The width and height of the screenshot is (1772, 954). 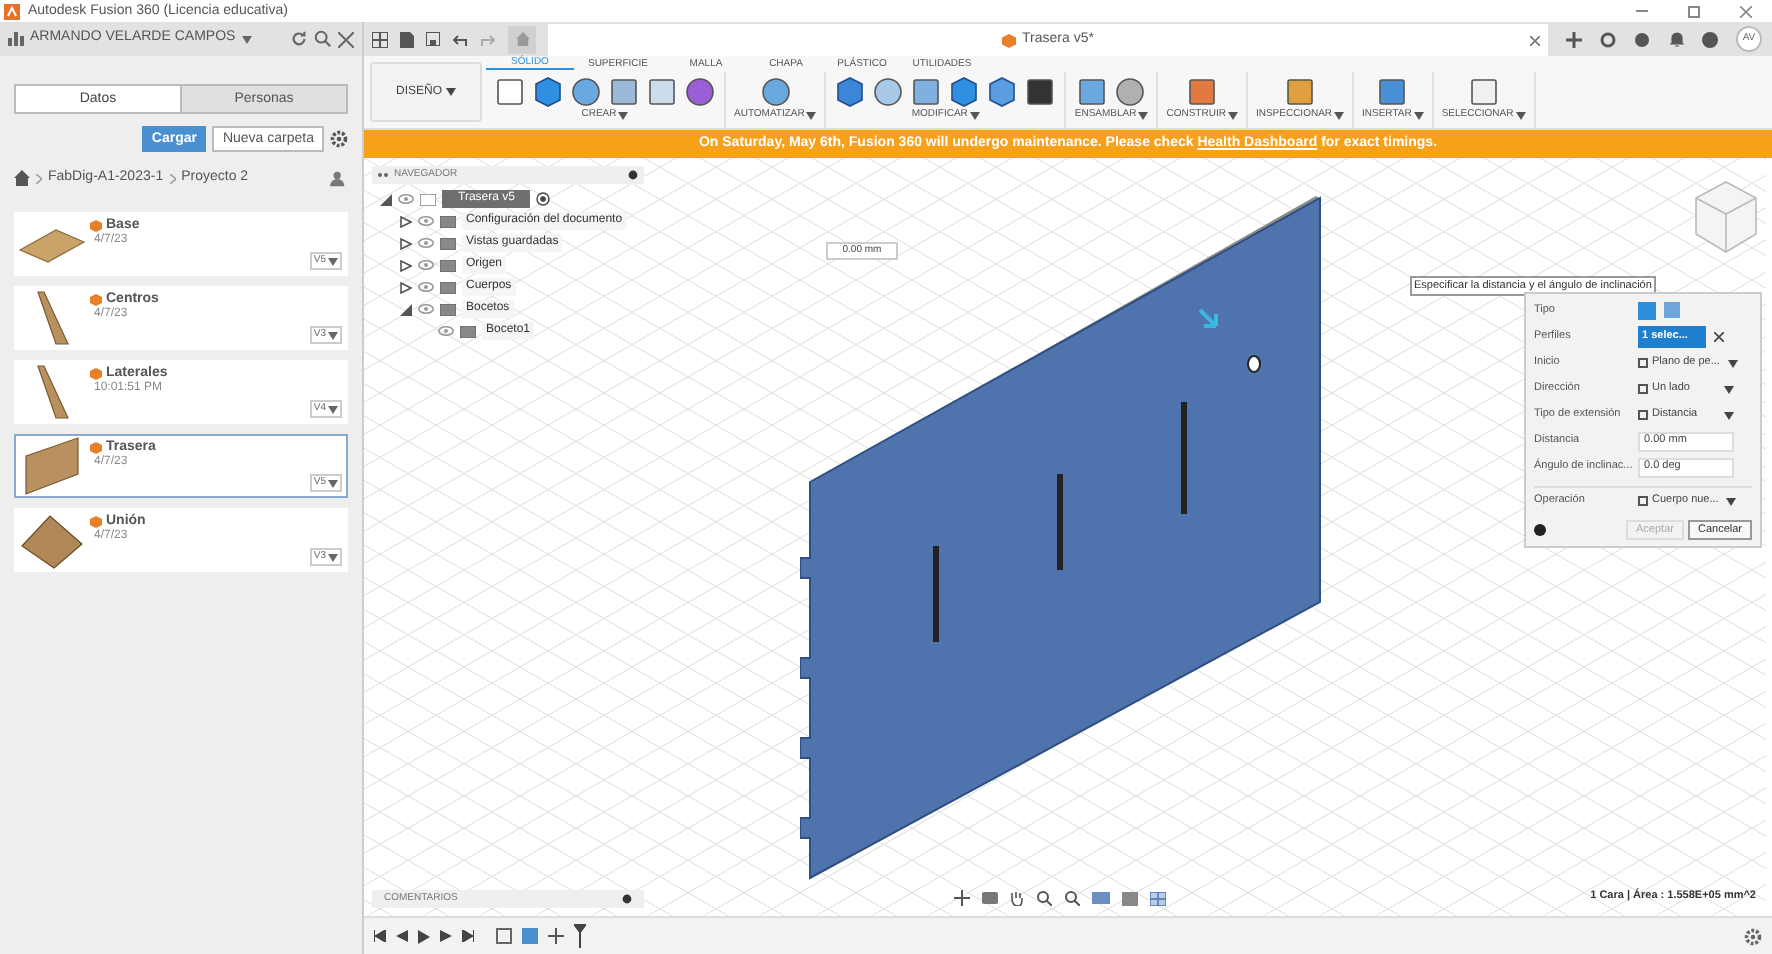 What do you see at coordinates (1158, 898) in the screenshot?
I see `grid-icon` at bounding box center [1158, 898].